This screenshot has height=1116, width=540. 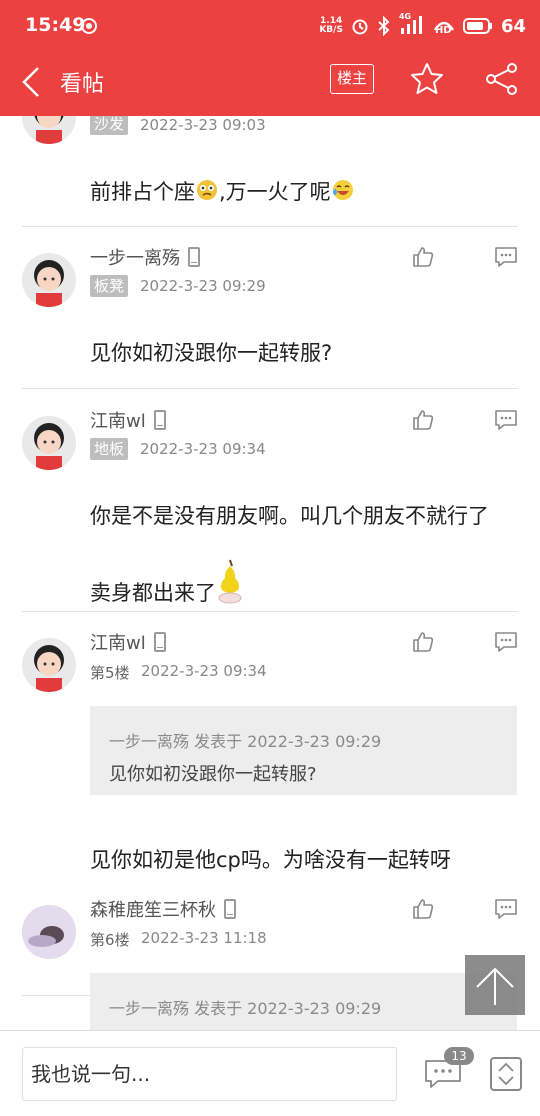 What do you see at coordinates (352, 79) in the screenshot?
I see `owner-only-button: 楼主` at bounding box center [352, 79].